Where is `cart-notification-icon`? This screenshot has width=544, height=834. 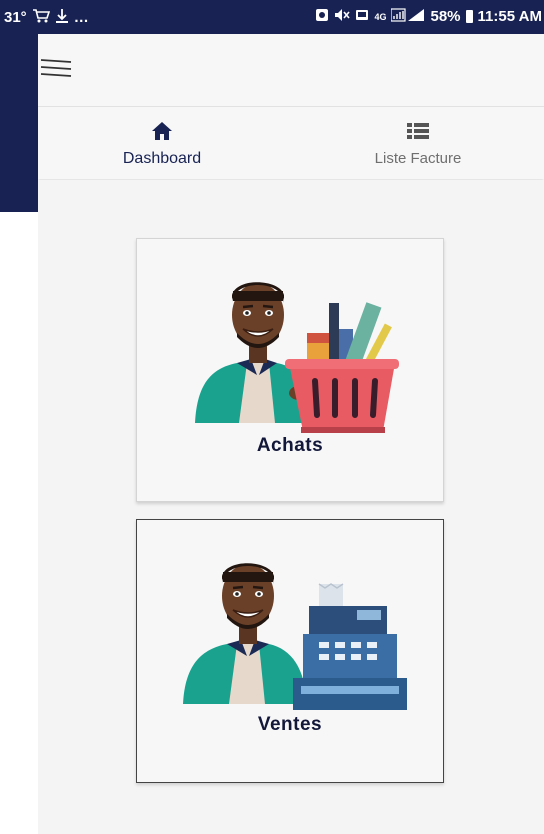 cart-notification-icon is located at coordinates (41, 17).